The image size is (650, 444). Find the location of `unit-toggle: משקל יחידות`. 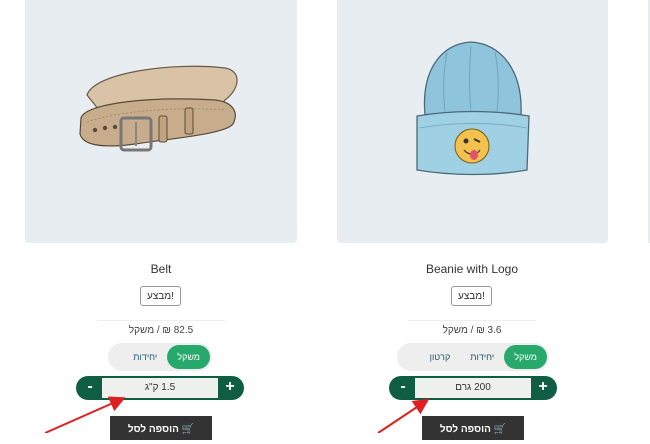

unit-toggle: משקל יחידות is located at coordinates (160, 357).